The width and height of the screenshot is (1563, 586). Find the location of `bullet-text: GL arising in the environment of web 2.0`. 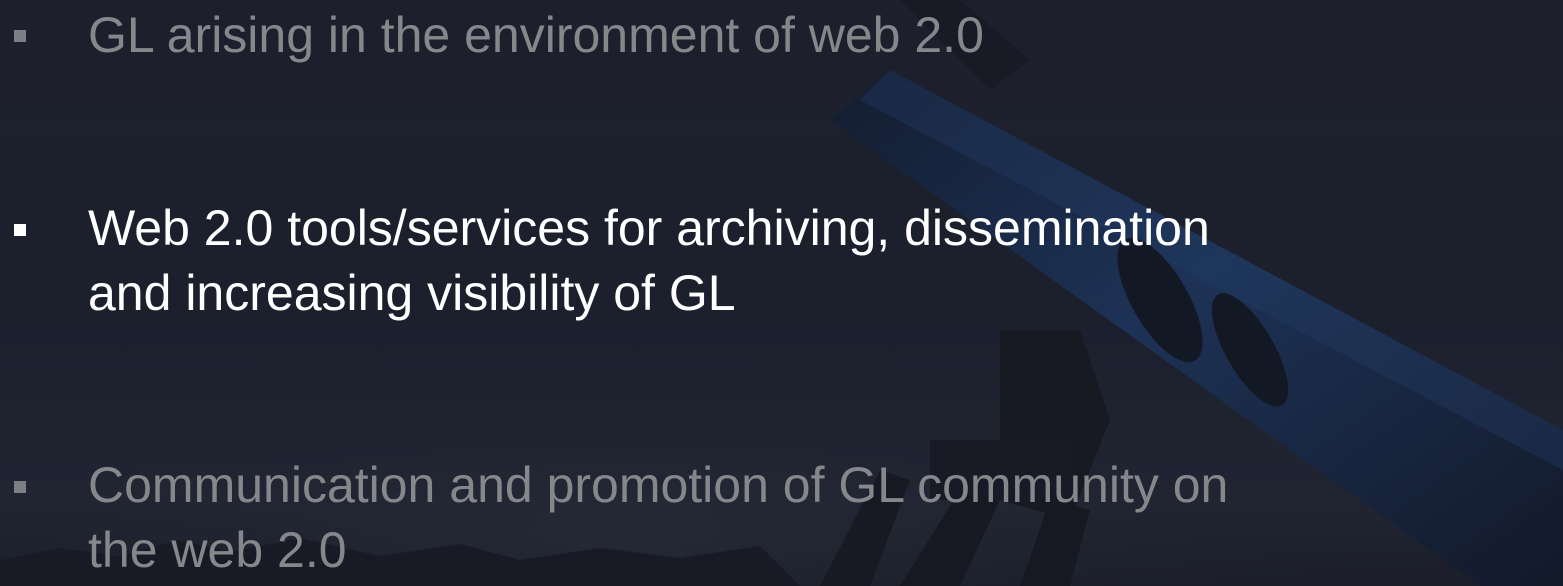

bullet-text: GL arising in the environment of web 2.0 is located at coordinates (536, 35).